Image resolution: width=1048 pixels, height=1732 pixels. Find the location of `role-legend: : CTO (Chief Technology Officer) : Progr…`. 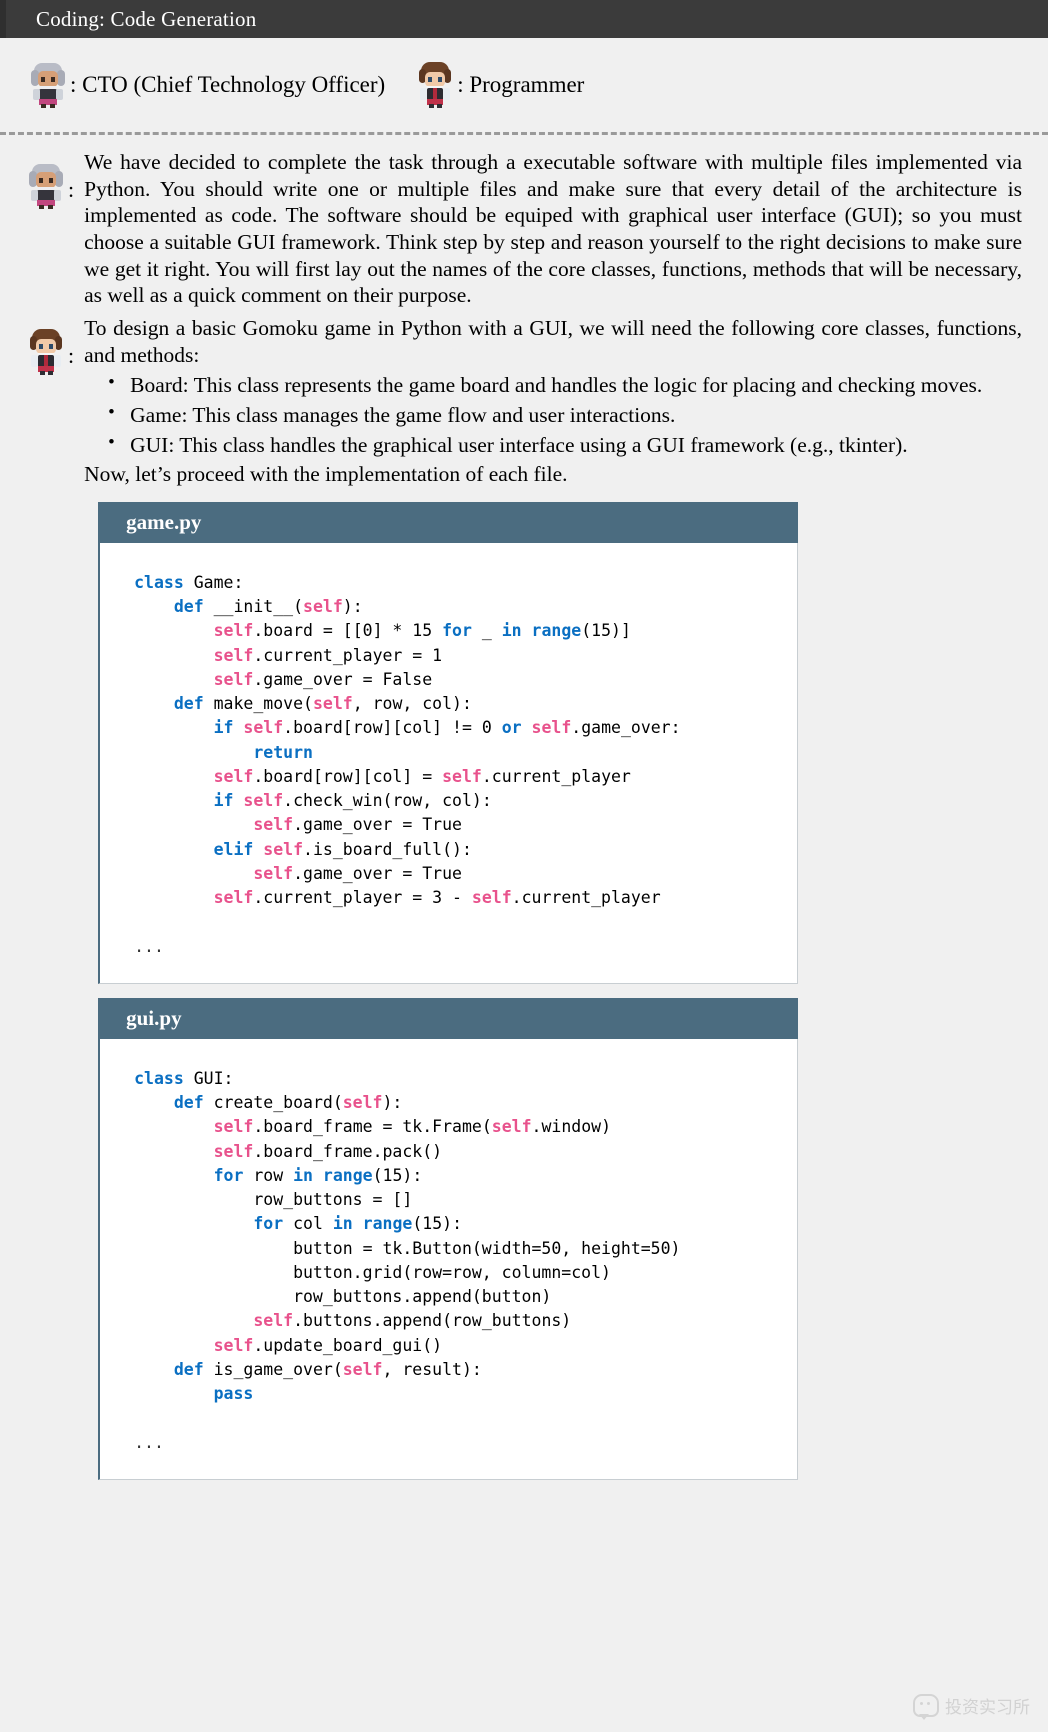

role-legend: : CTO (Chief Technology Officer) : Progr… is located at coordinates (524, 85).